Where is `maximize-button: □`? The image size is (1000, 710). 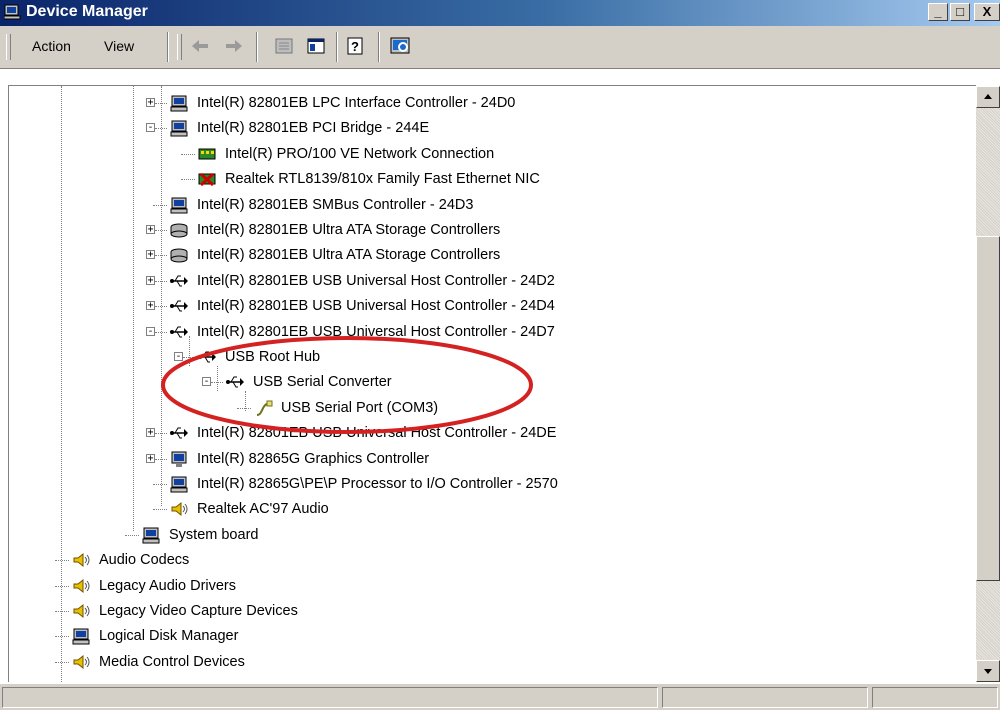 maximize-button: □ is located at coordinates (960, 12).